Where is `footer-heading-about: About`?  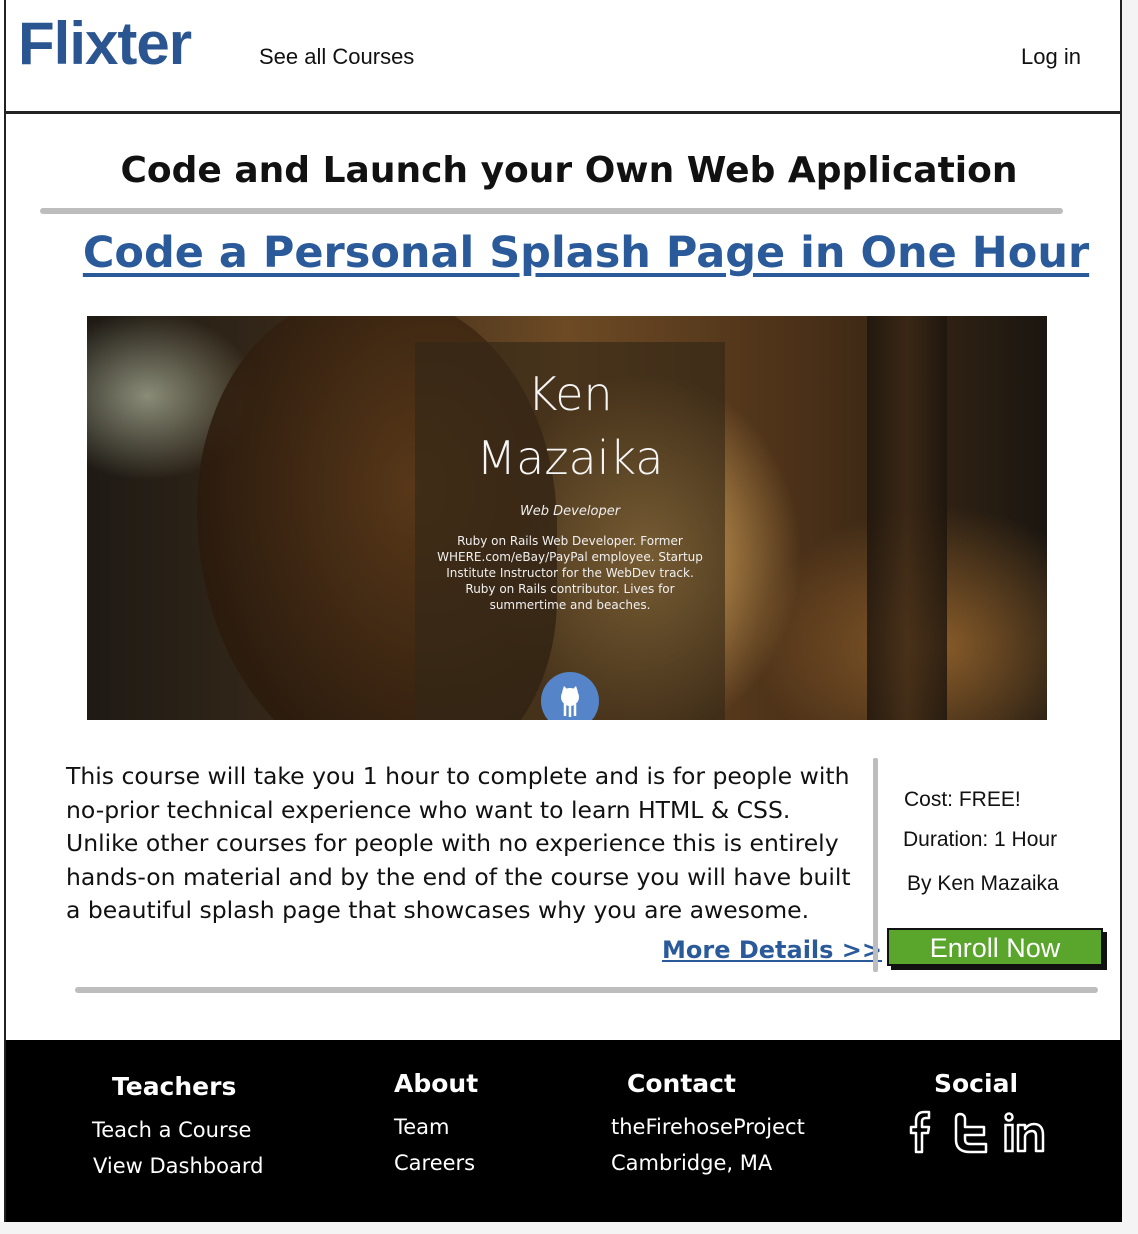
footer-heading-about: About is located at coordinates (436, 1083).